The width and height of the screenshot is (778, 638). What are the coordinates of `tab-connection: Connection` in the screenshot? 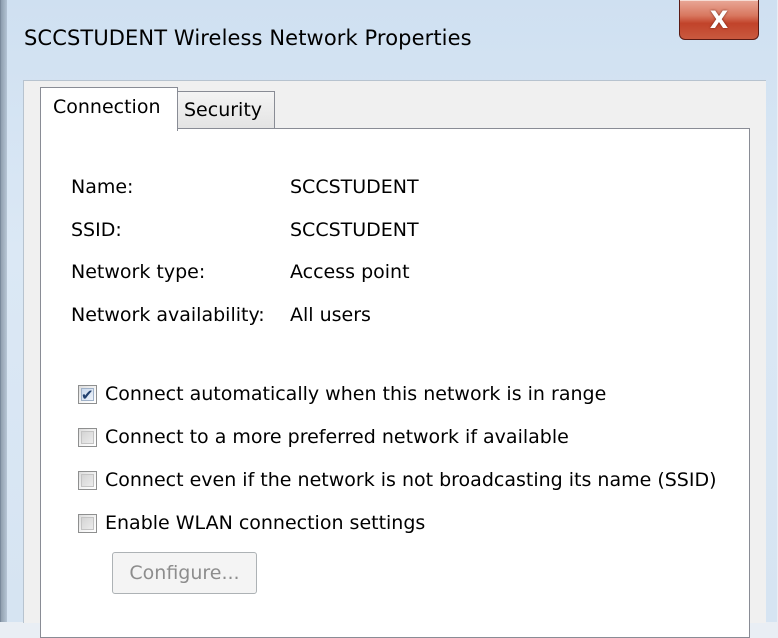 It's located at (109, 109).